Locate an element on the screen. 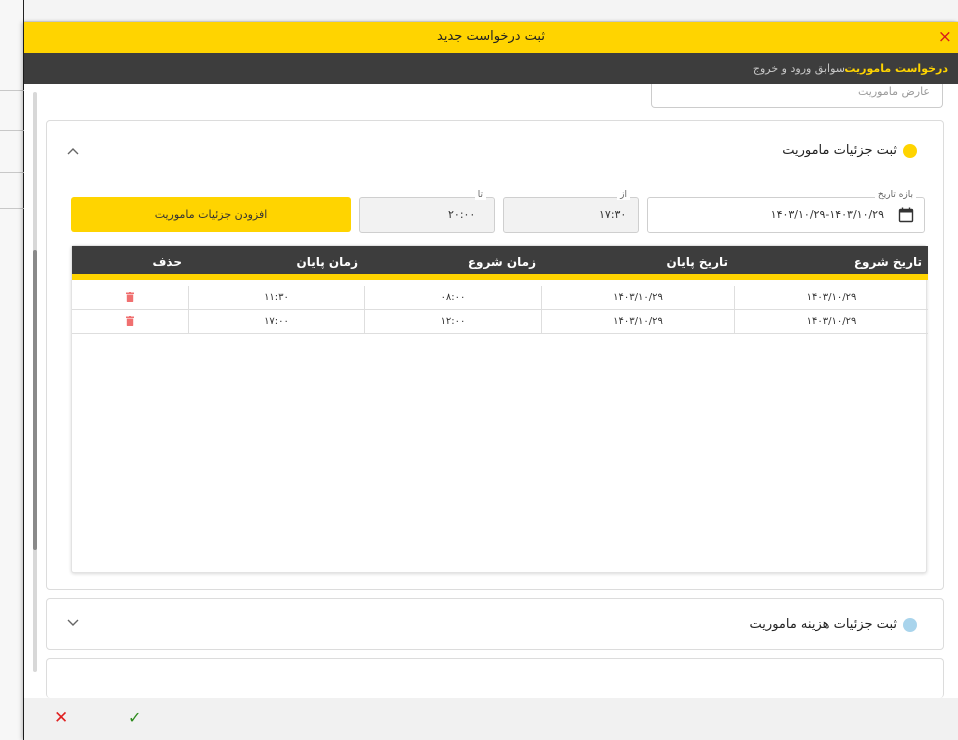 The image size is (958, 740). tab-entry-exit-history: سوابق ورود و خروج is located at coordinates (799, 68).